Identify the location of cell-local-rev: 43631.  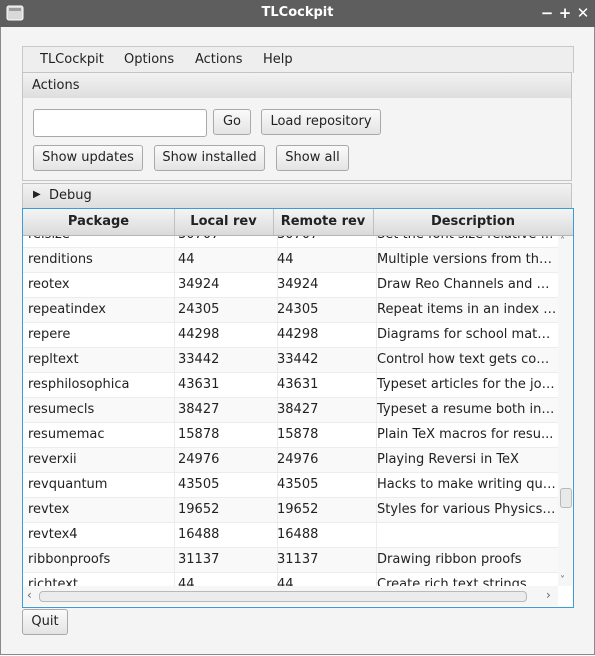
(226, 385).